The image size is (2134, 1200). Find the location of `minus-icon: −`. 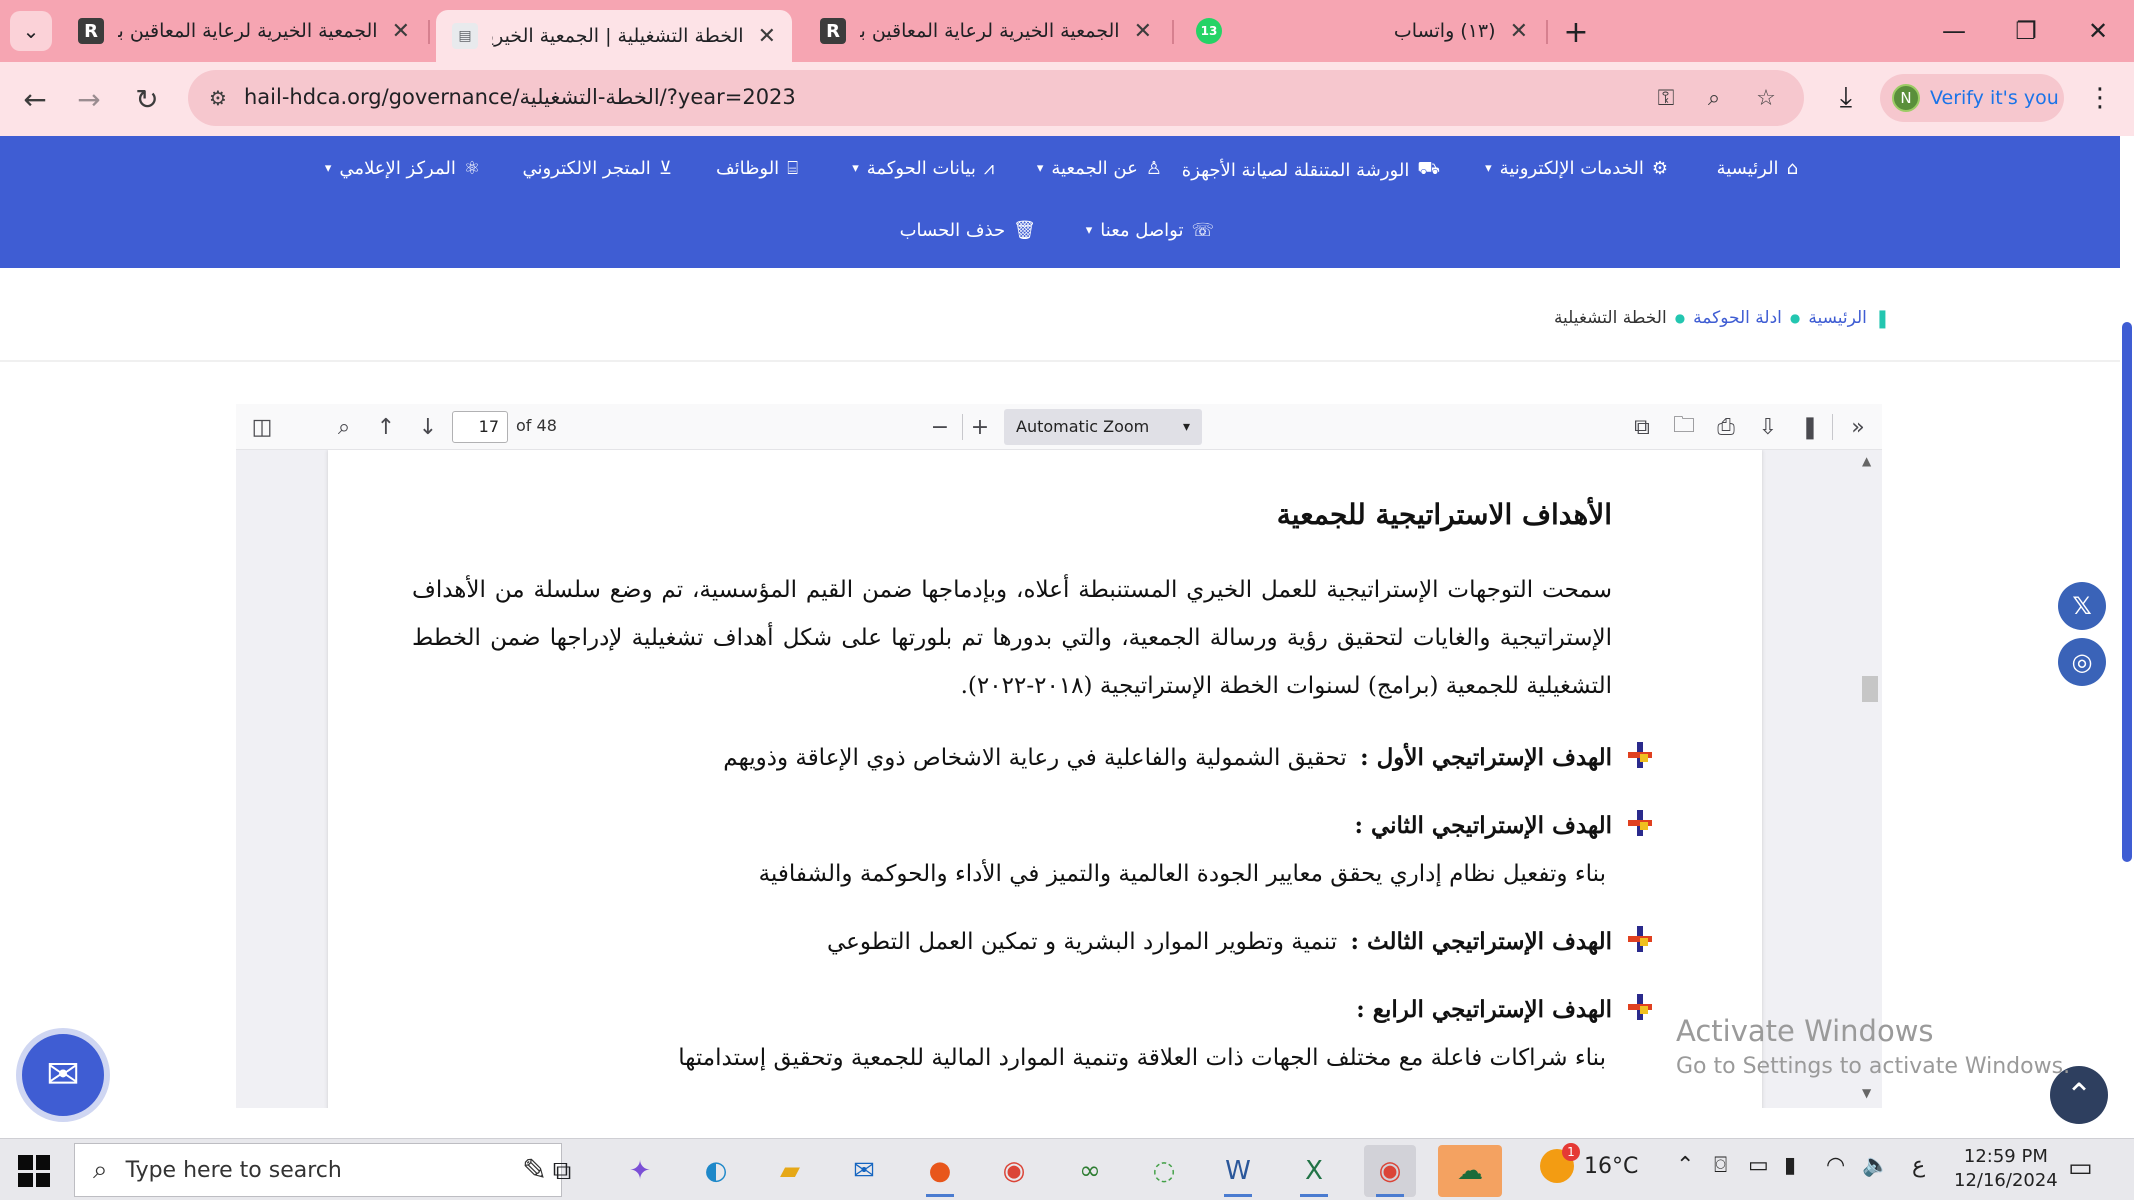

minus-icon: − is located at coordinates (940, 427).